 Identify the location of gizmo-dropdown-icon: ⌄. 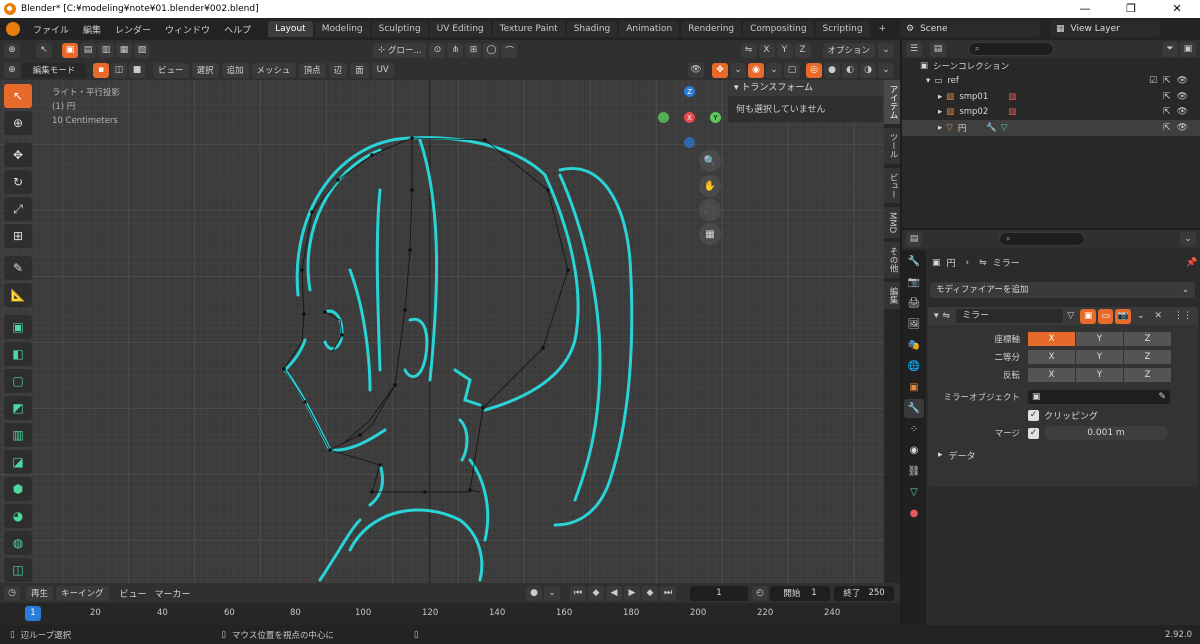
(738, 70).